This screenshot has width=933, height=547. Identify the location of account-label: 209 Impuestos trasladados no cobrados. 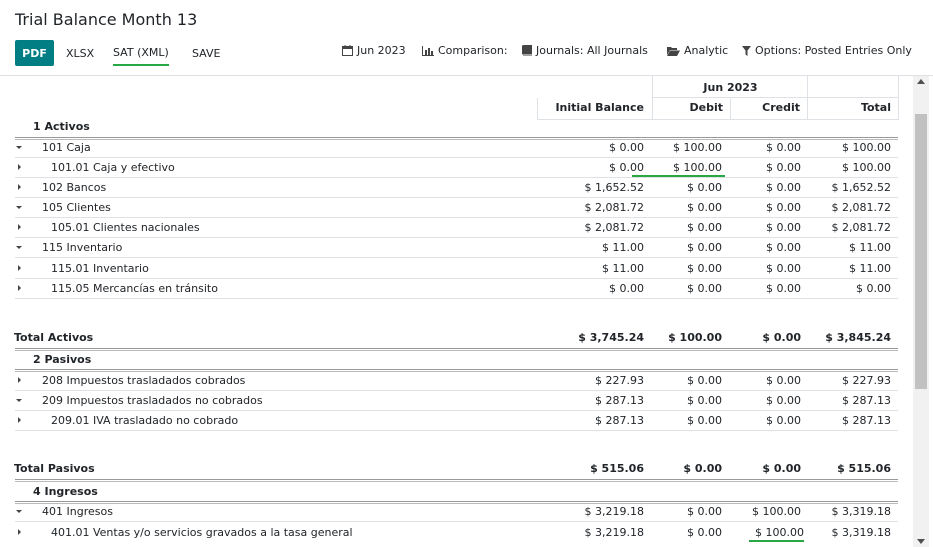
(152, 400).